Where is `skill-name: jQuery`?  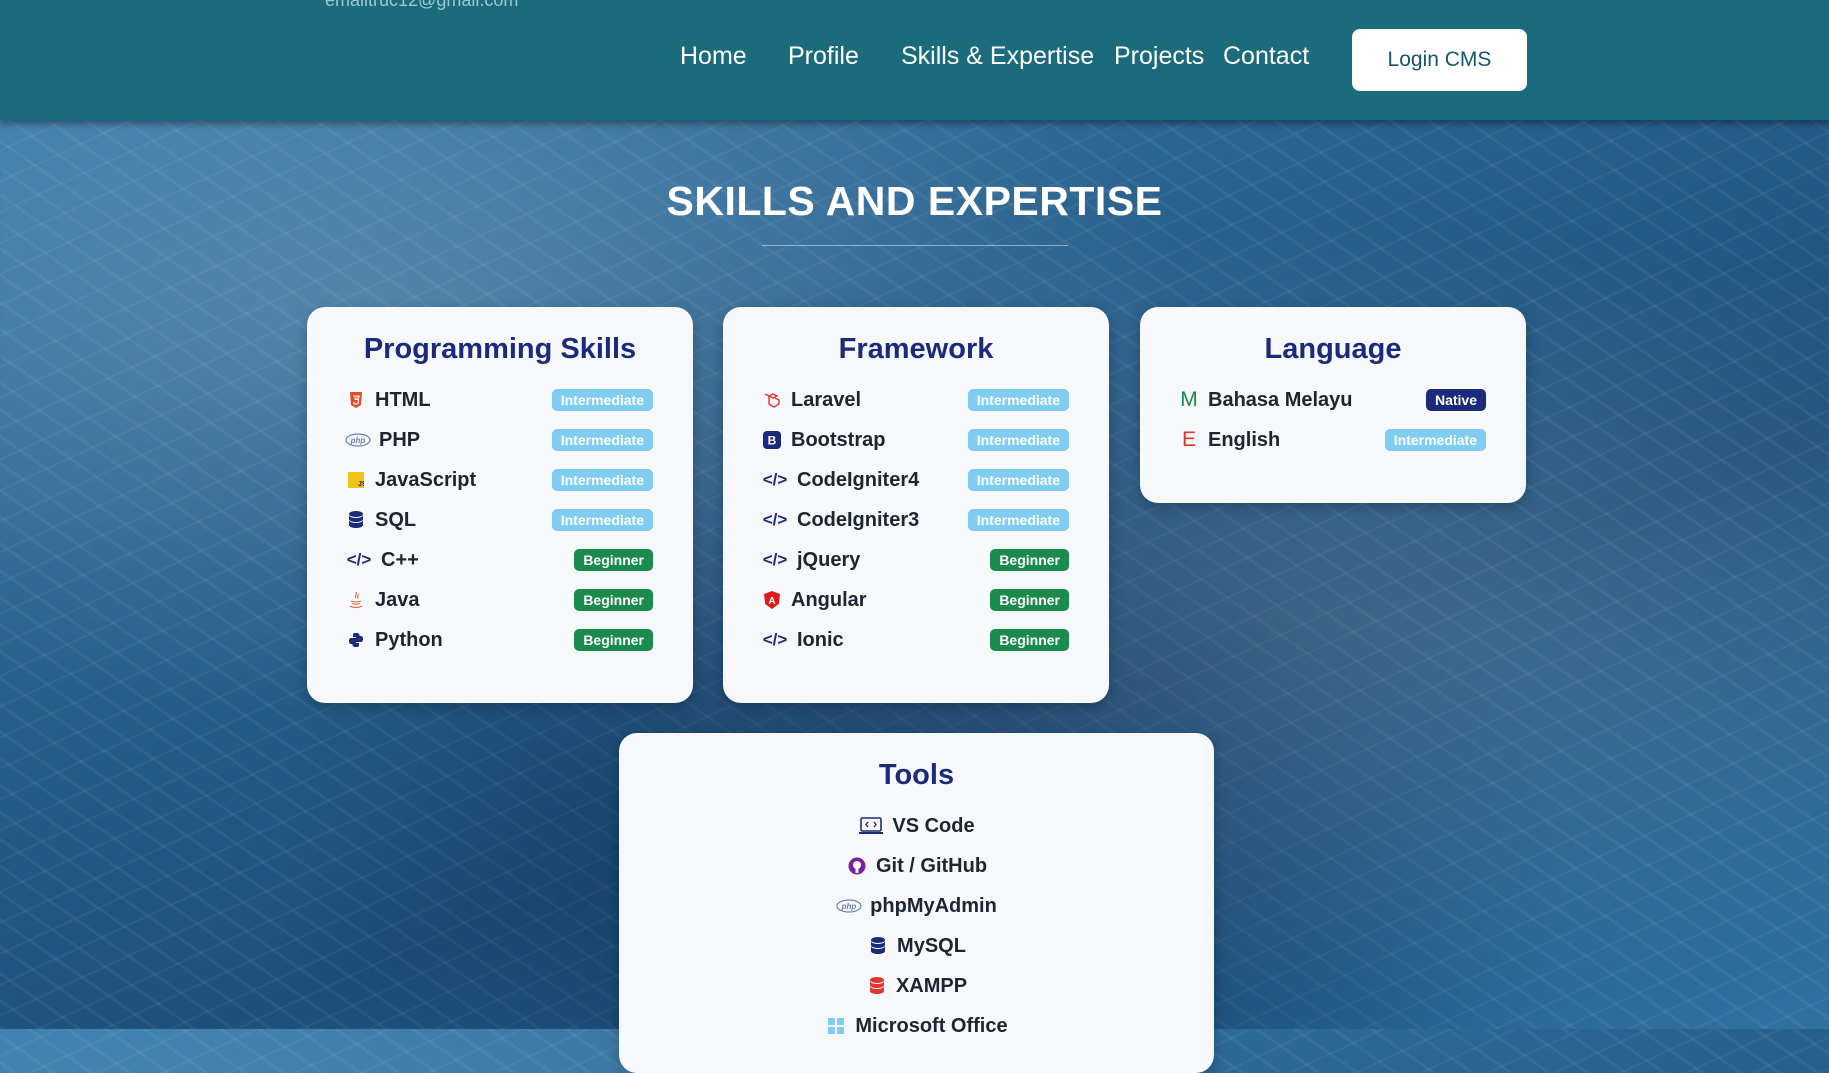 skill-name: jQuery is located at coordinates (829, 559).